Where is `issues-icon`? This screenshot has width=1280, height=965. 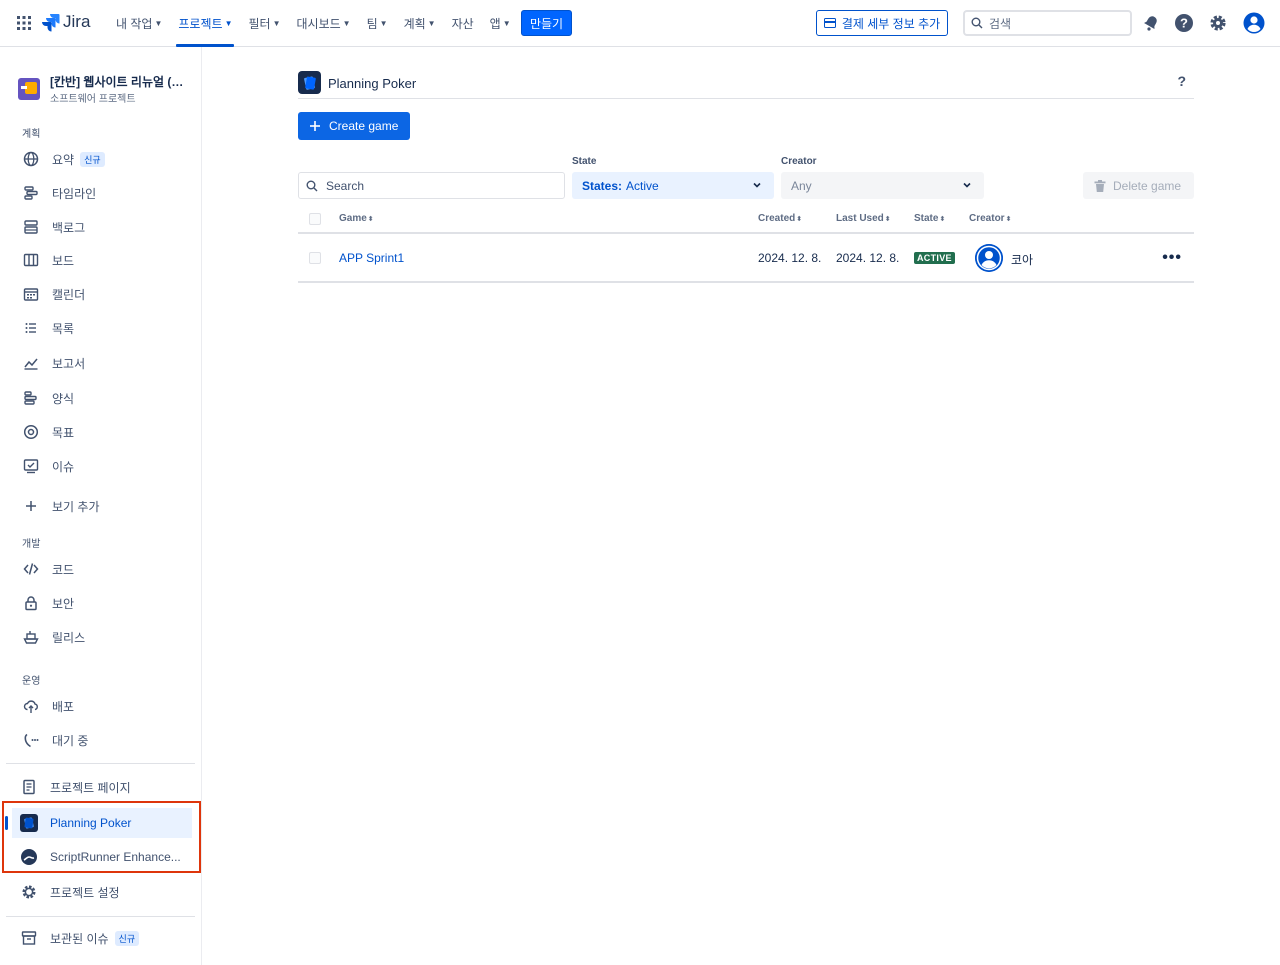 issues-icon is located at coordinates (31, 466).